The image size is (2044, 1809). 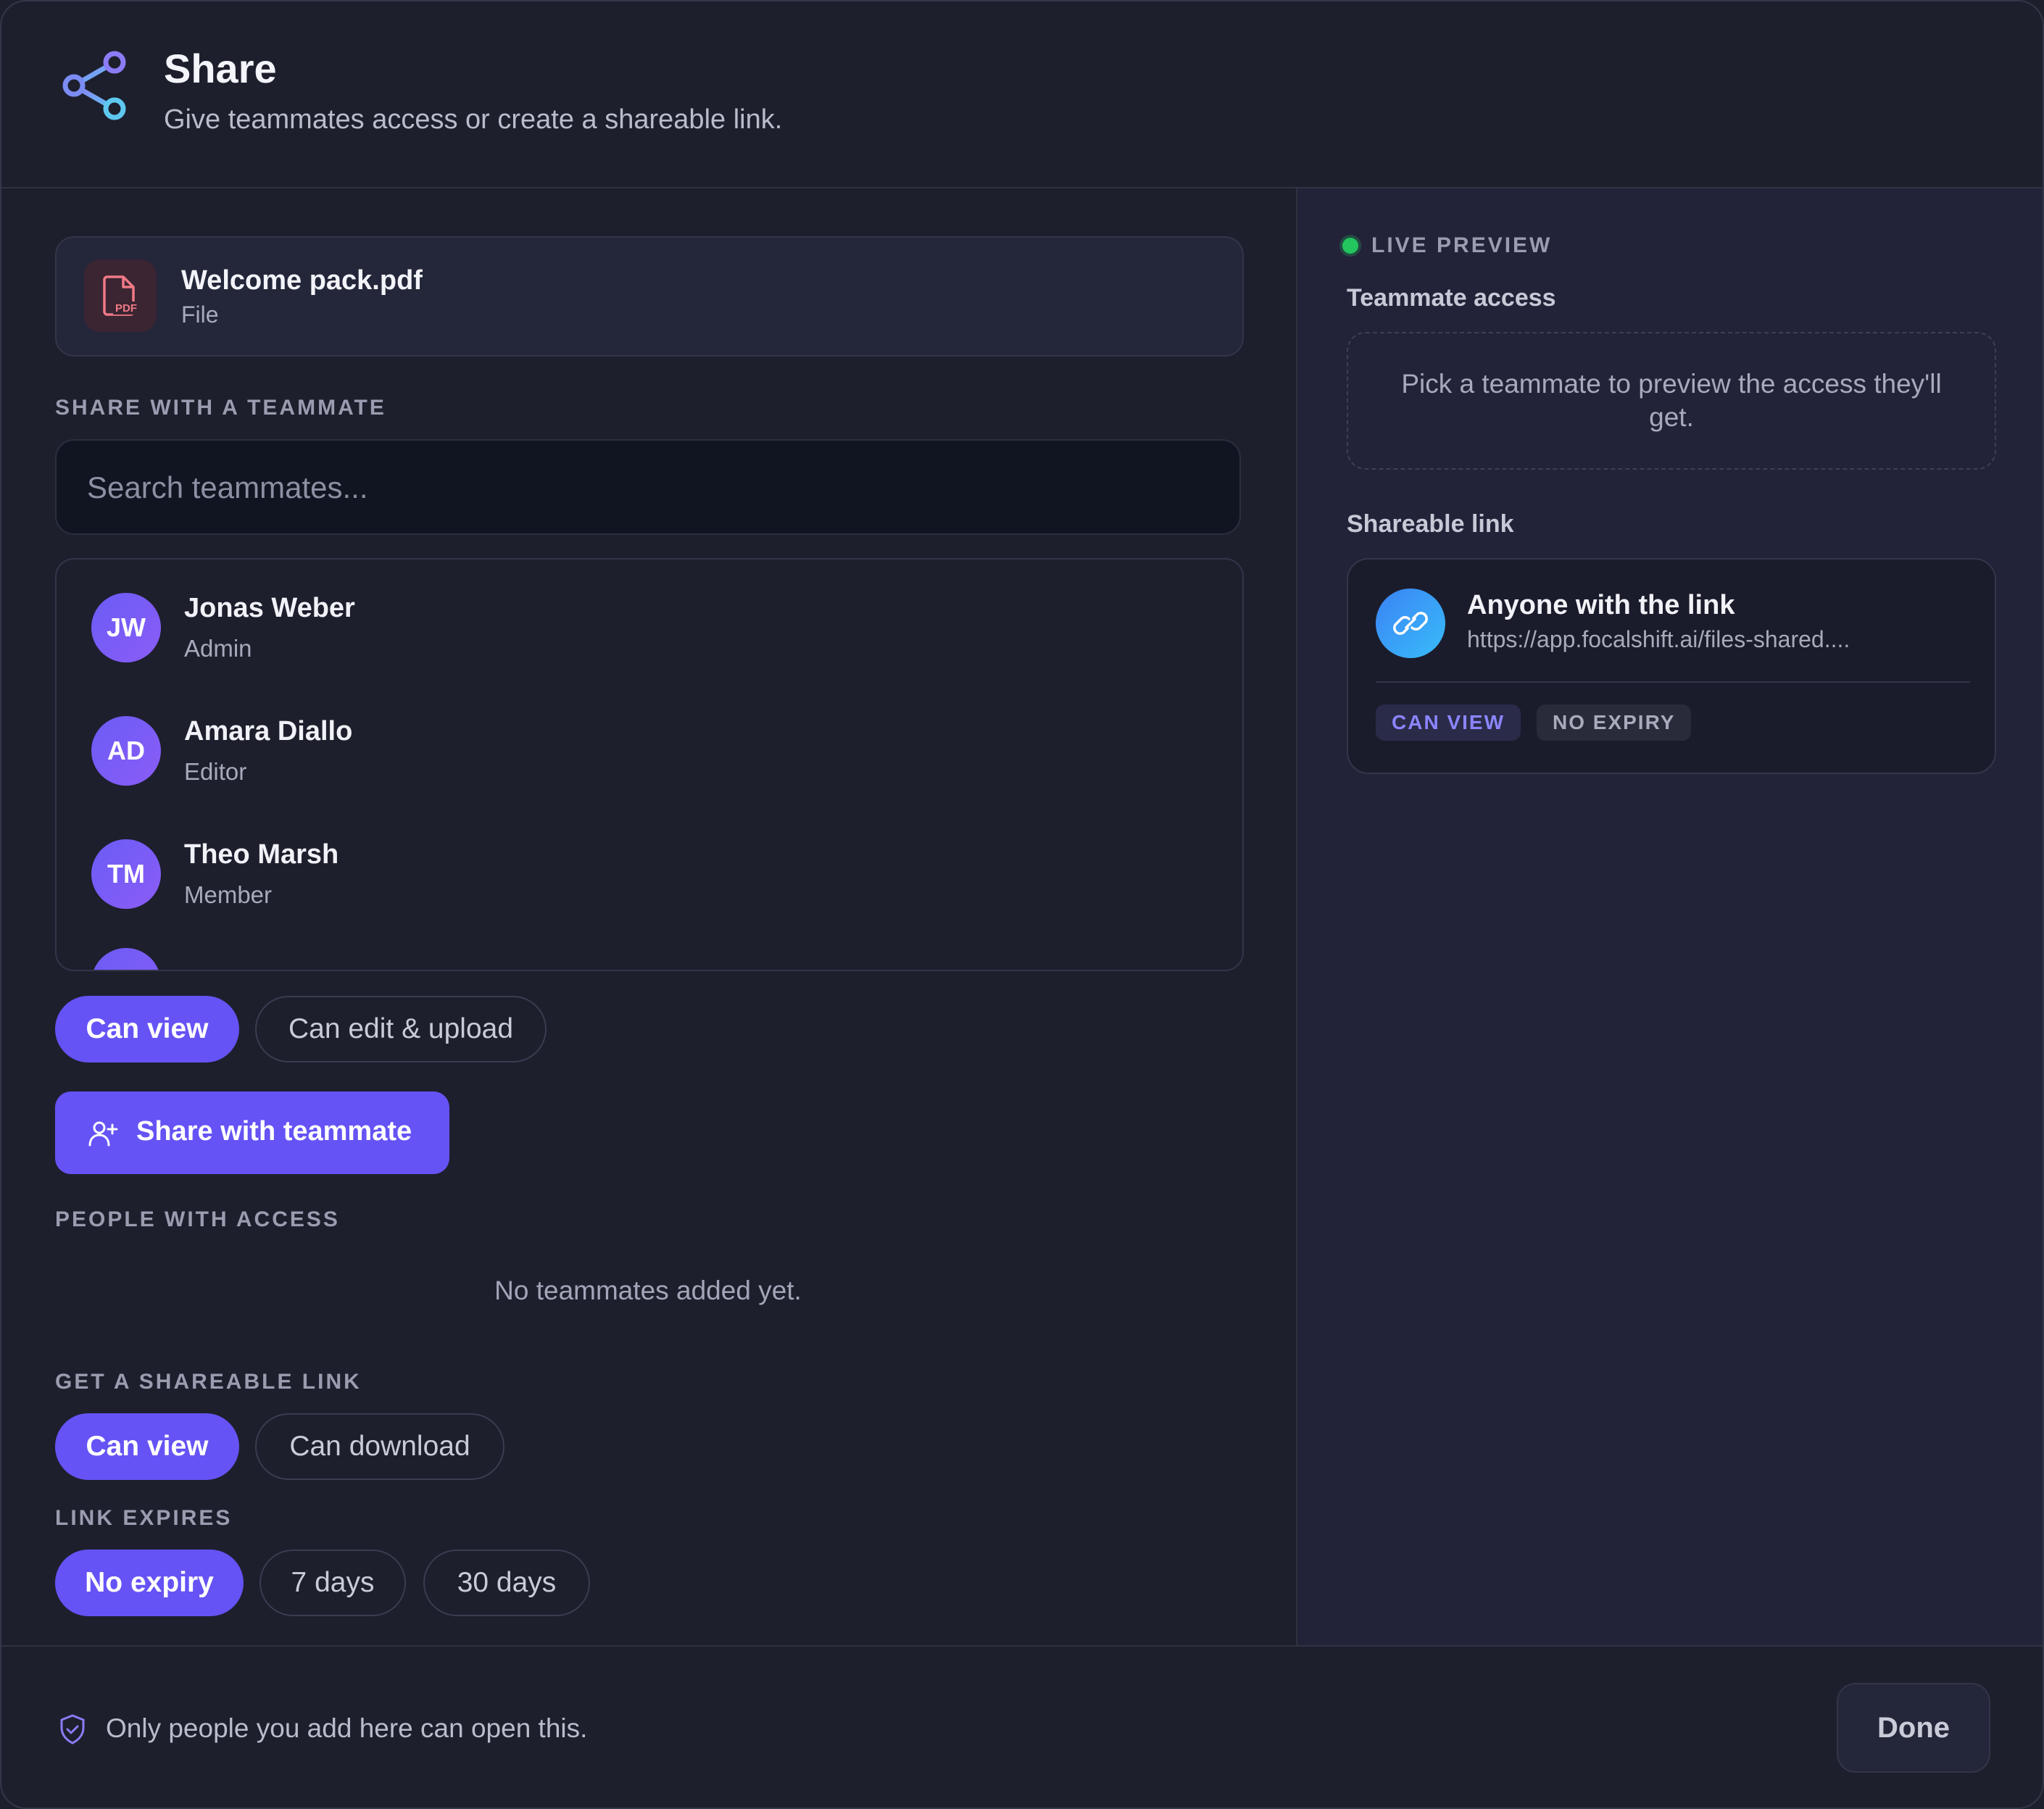 I want to click on file-card: PDF Welcome pack.pdf File, so click(x=650, y=296).